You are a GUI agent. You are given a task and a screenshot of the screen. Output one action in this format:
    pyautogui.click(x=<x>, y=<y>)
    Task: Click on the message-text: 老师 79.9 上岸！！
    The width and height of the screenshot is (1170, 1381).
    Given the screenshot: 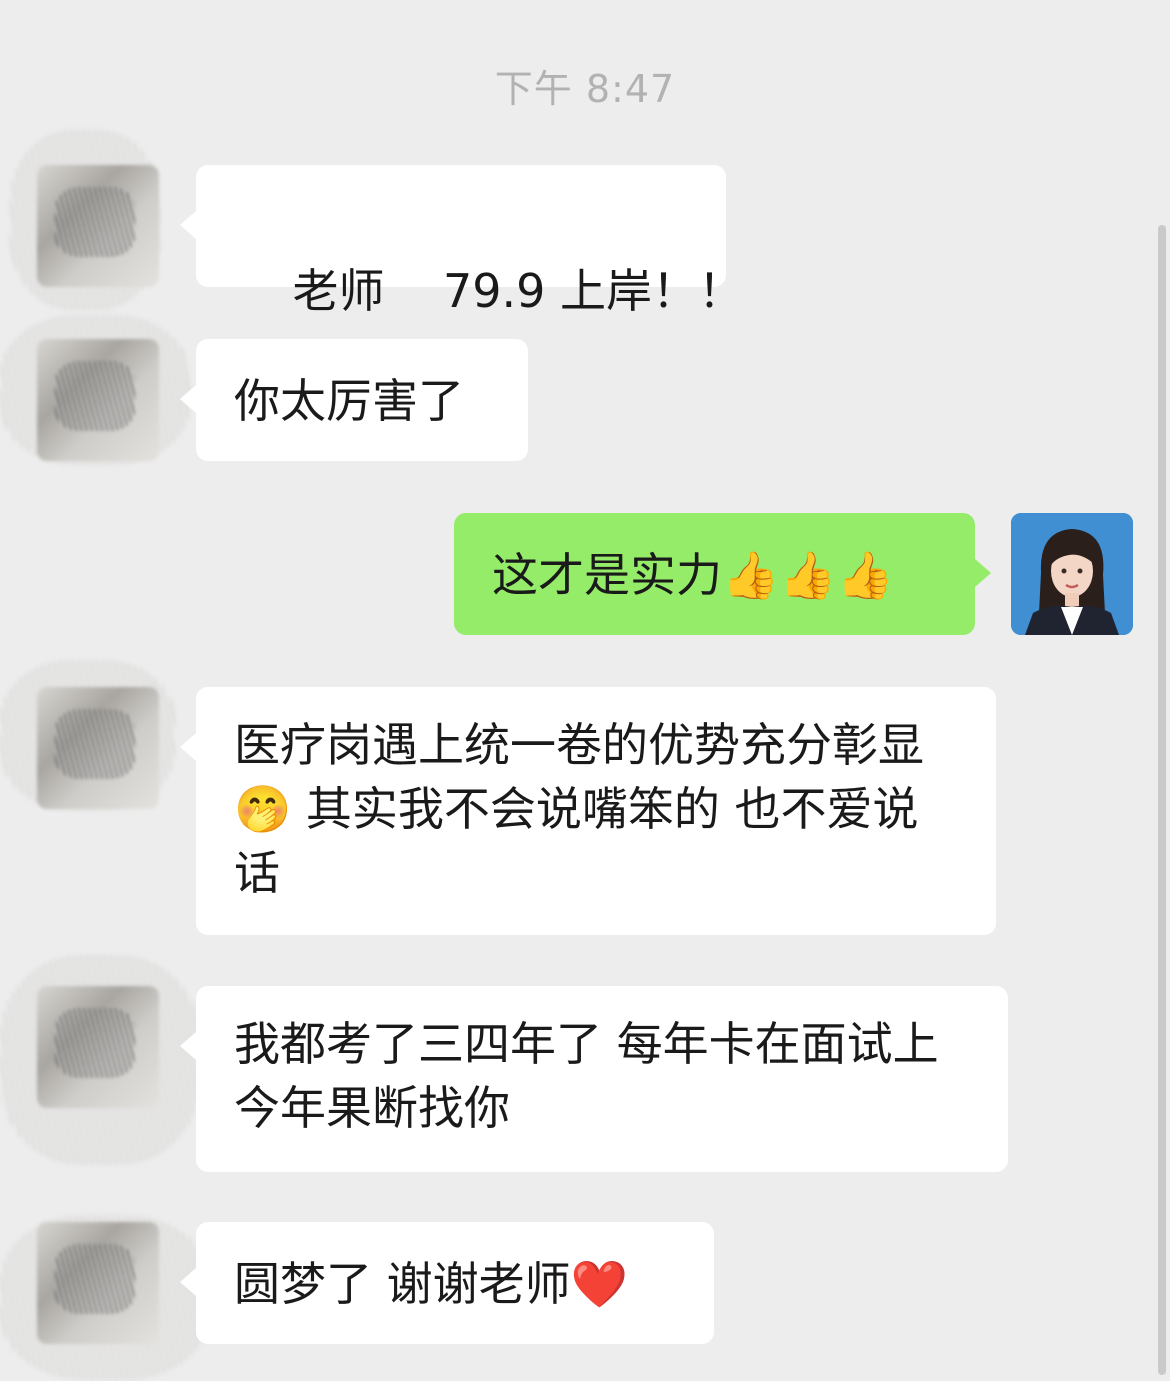 What is the action you would take?
    pyautogui.click(x=518, y=291)
    